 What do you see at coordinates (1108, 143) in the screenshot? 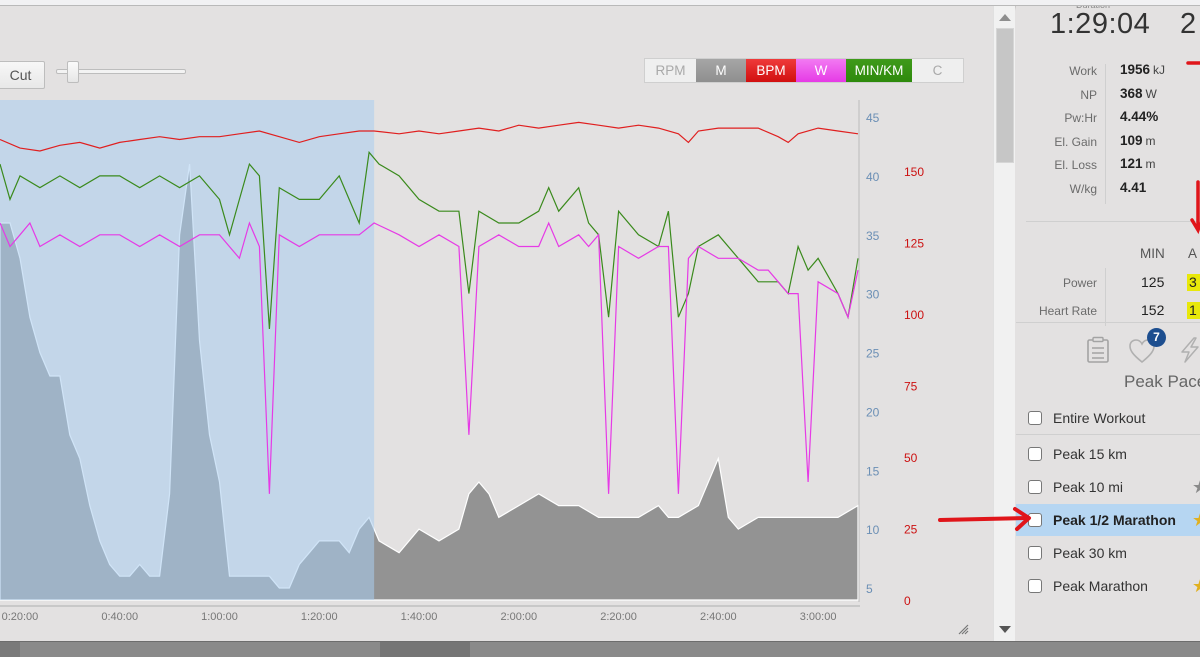
I see `stat-row-elevation-gain: El. Gain 109 m` at bounding box center [1108, 143].